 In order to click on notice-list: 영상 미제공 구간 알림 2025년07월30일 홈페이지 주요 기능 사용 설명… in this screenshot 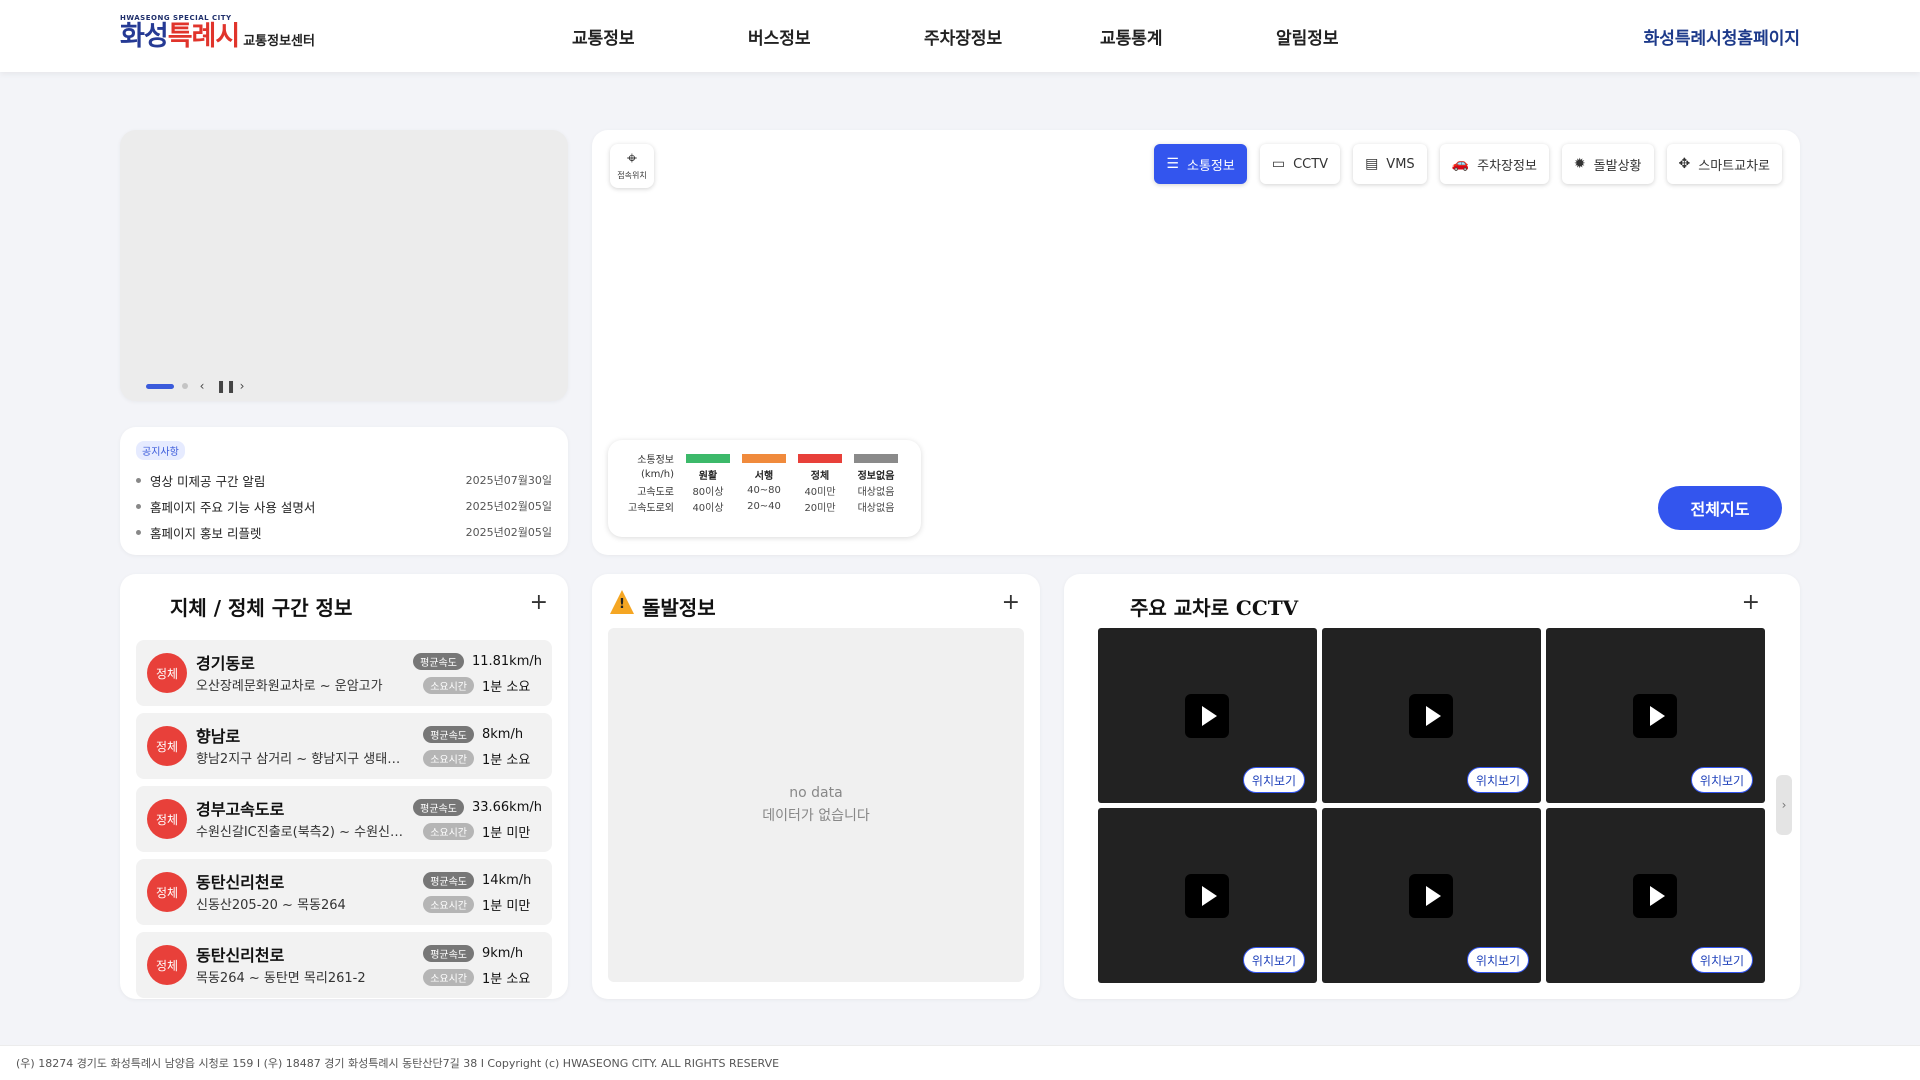, I will do `click(344, 506)`.